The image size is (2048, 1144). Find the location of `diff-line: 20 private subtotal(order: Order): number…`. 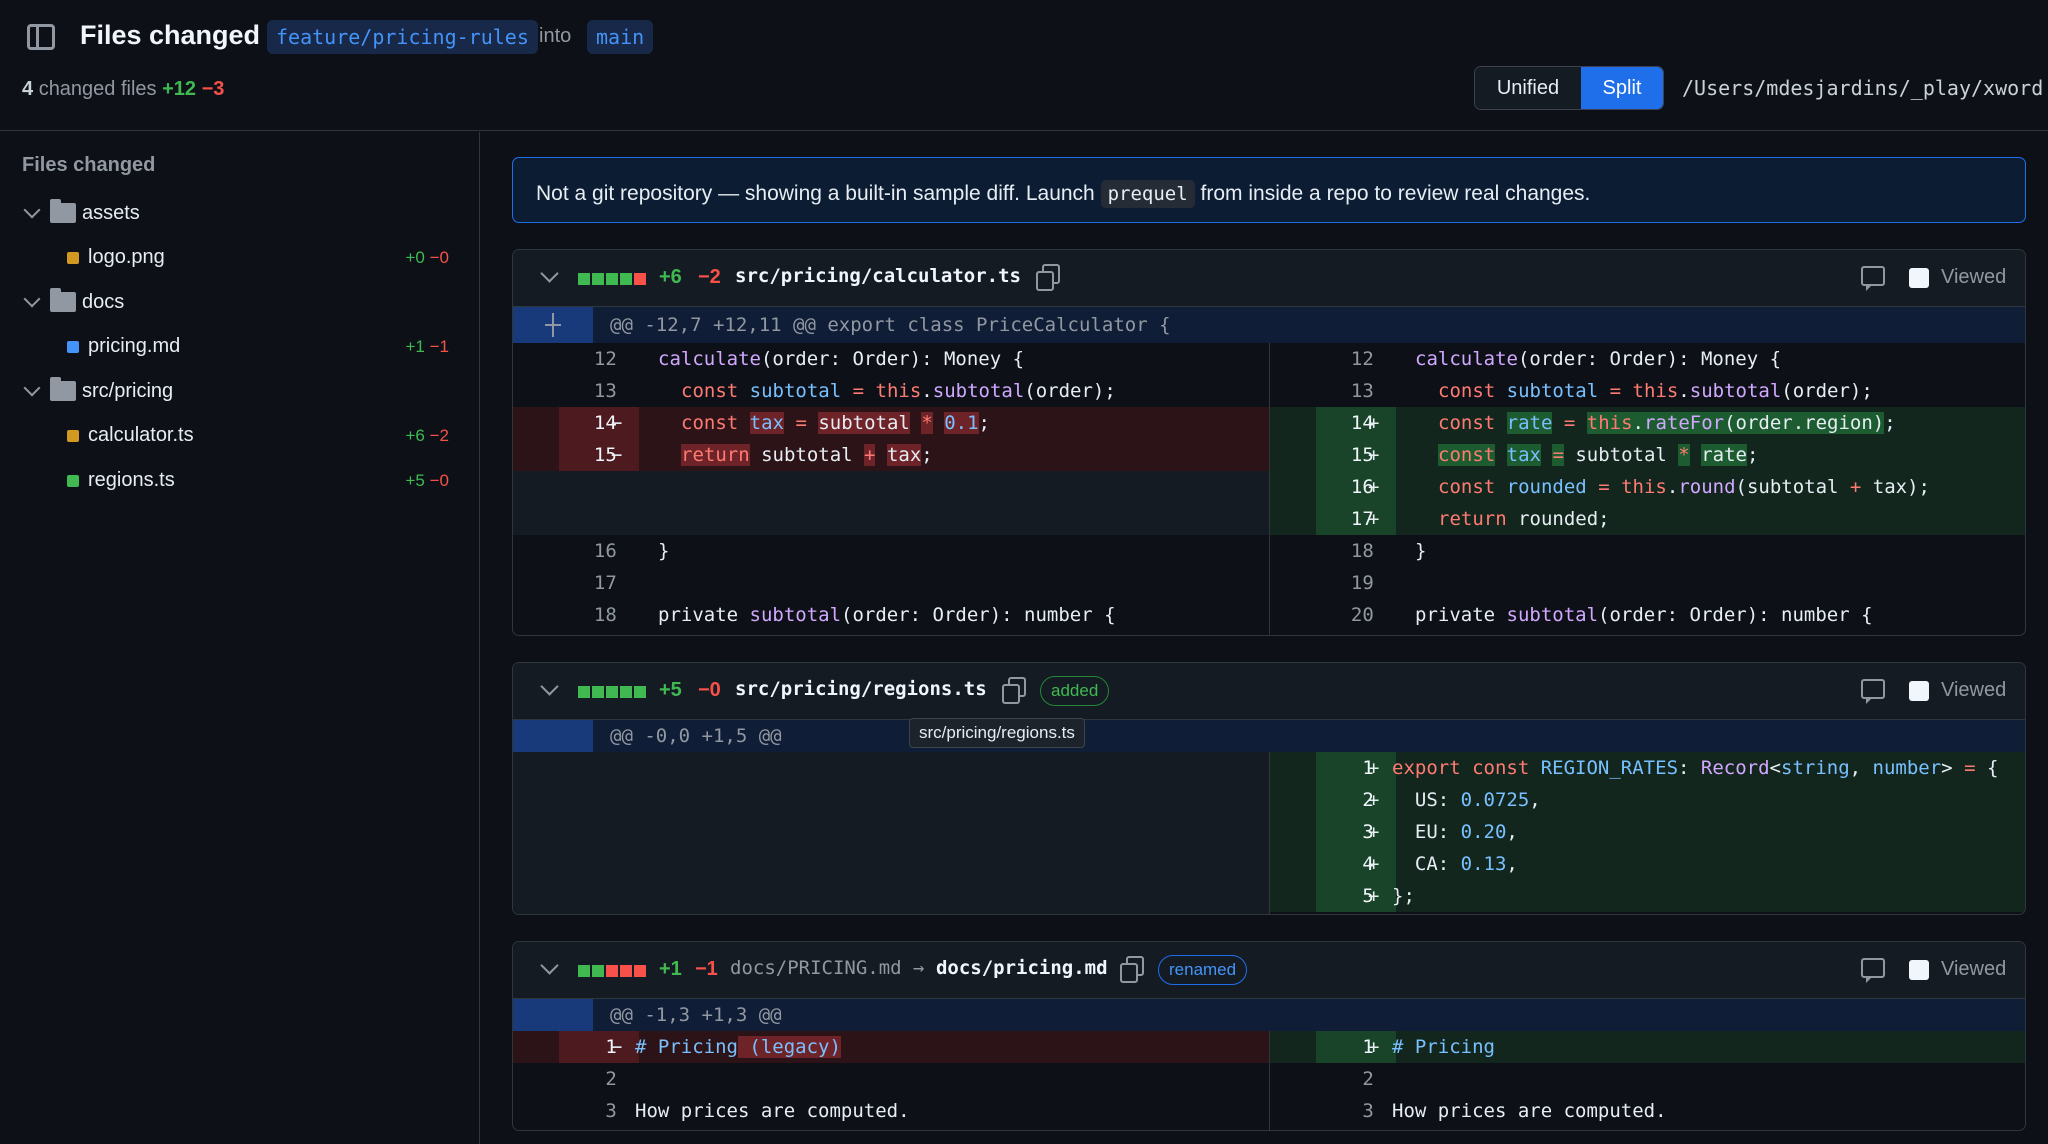

diff-line: 20 private subtotal(order: Order): number… is located at coordinates (1611, 615).